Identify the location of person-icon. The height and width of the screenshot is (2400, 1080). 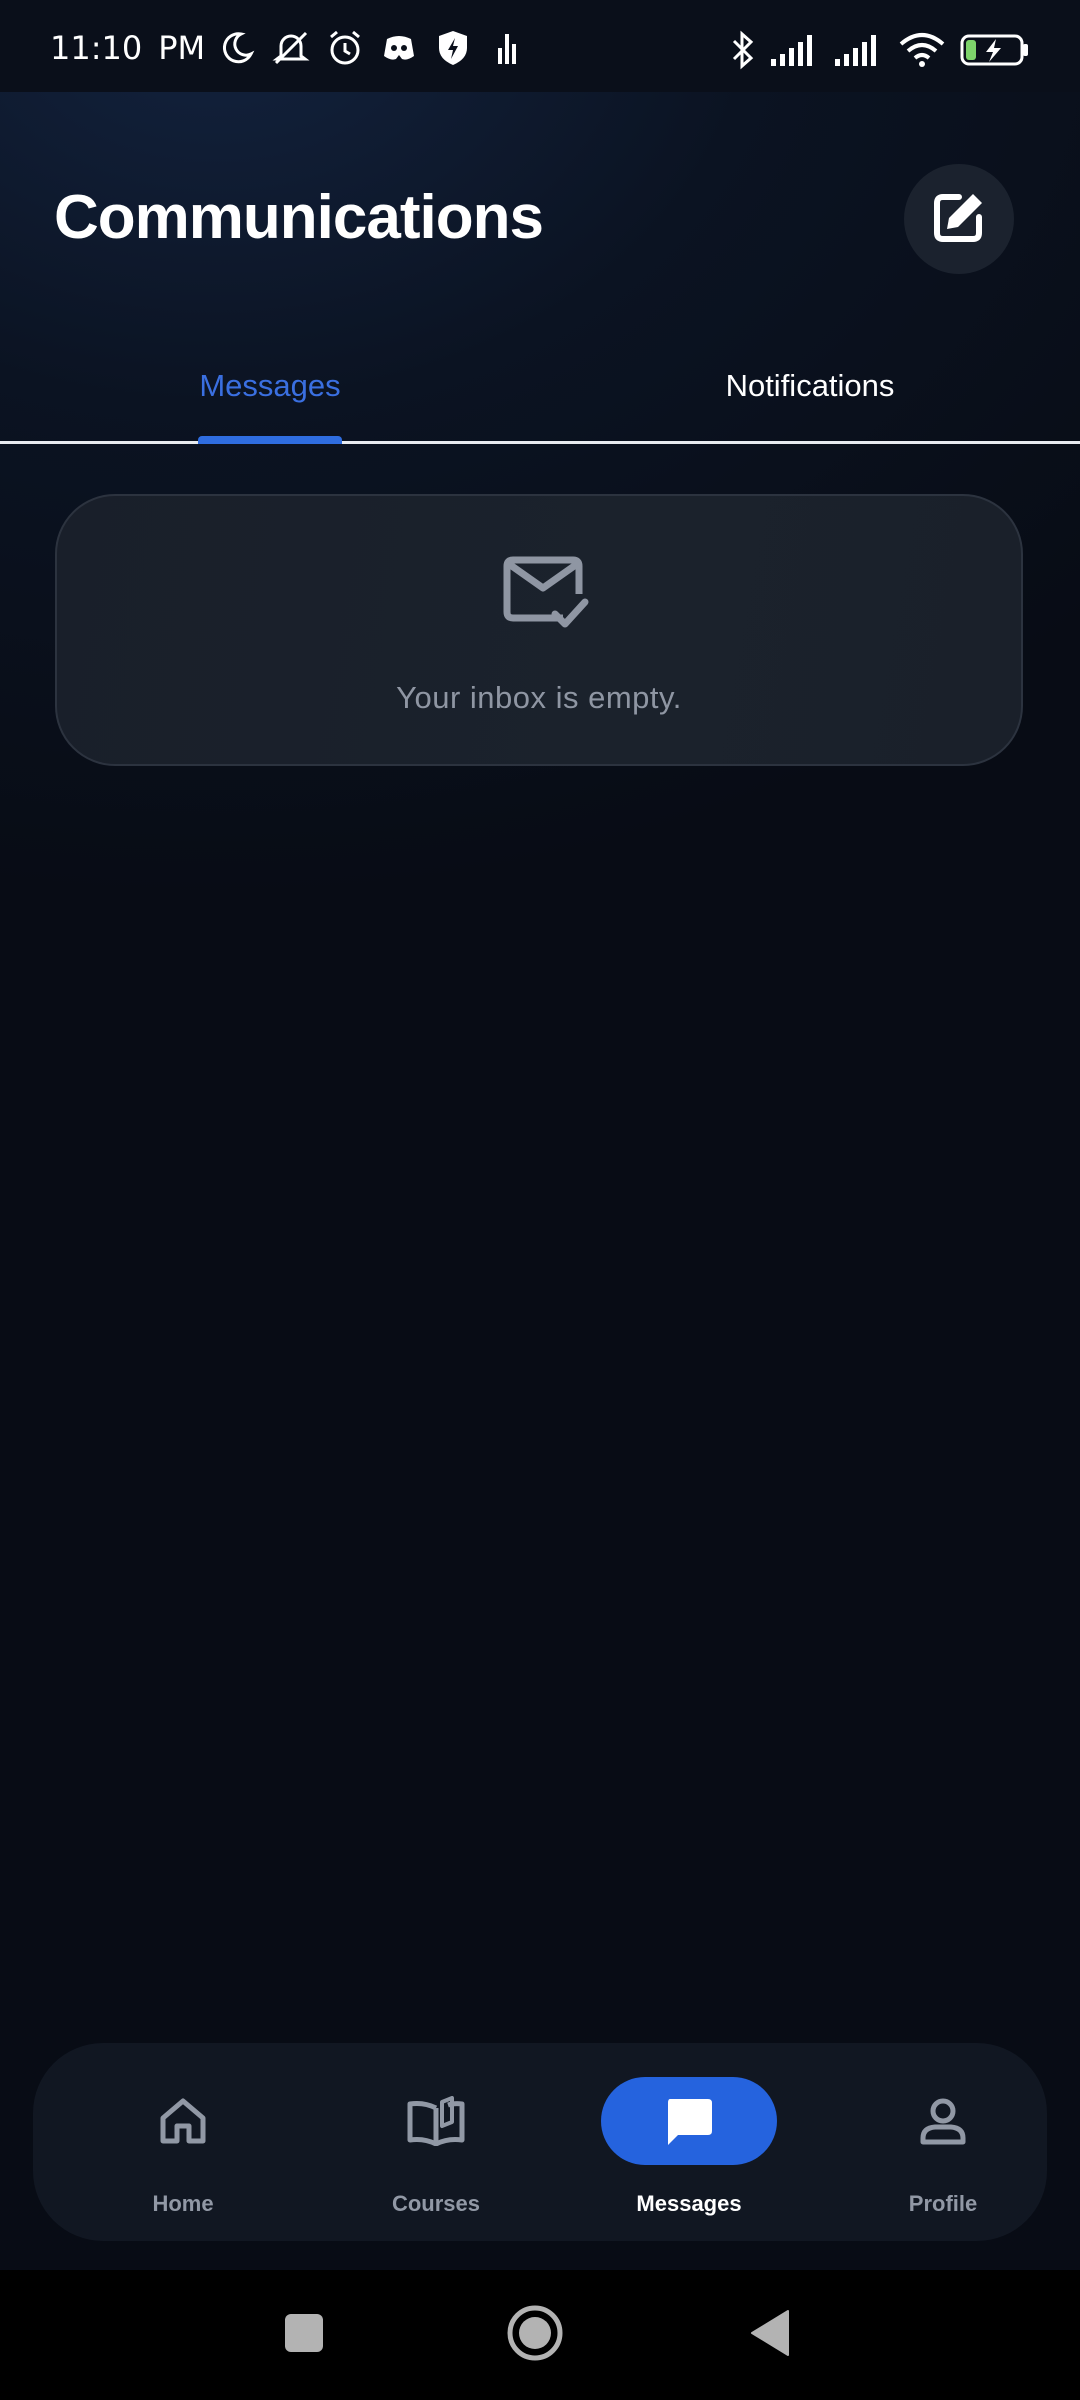
(943, 2121).